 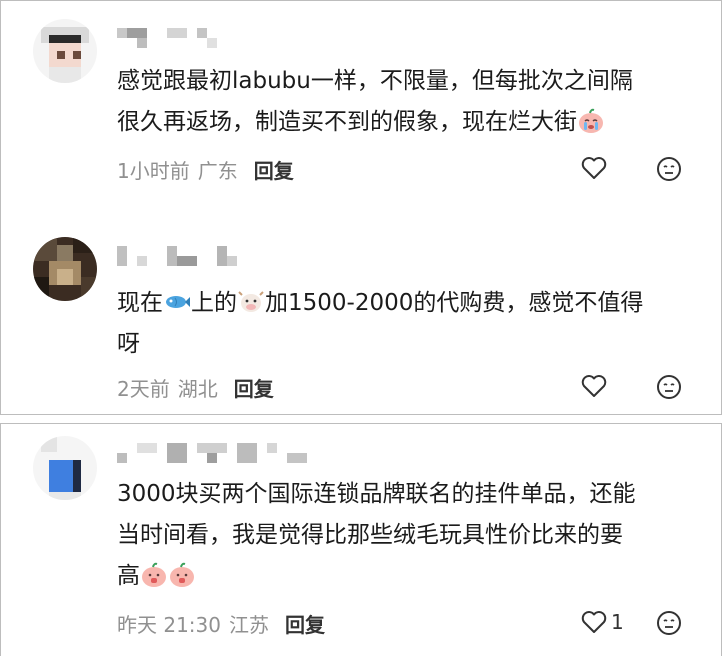 I want to click on comment-meta: 2天前 湖北 回复, so click(x=195, y=387).